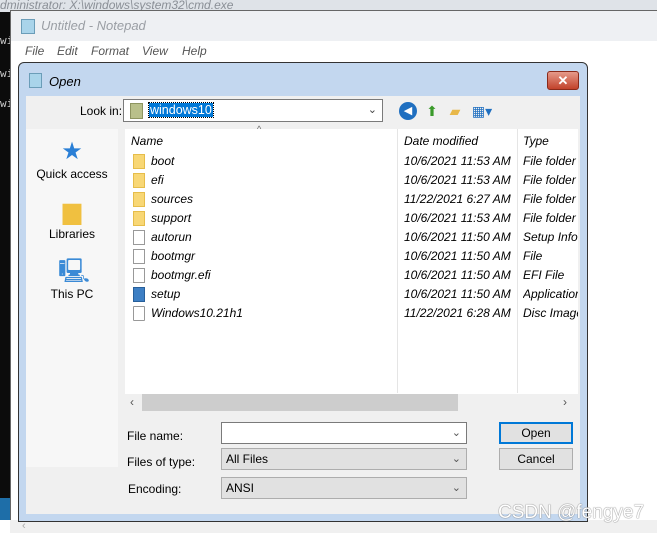 The width and height of the screenshot is (657, 533). What do you see at coordinates (147, 141) in the screenshot?
I see `column-header-name: Name` at bounding box center [147, 141].